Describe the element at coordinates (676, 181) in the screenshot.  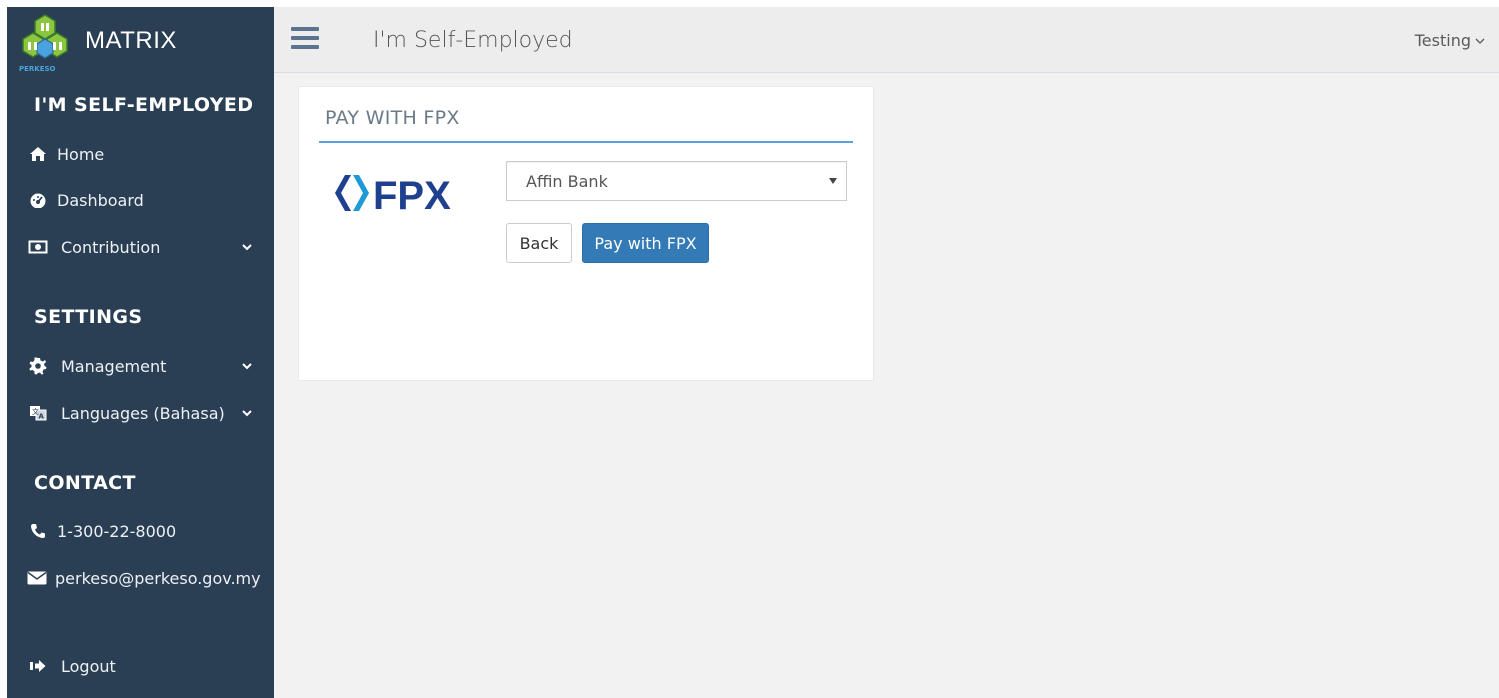
I see `bank-select: Affin Bank` at that location.